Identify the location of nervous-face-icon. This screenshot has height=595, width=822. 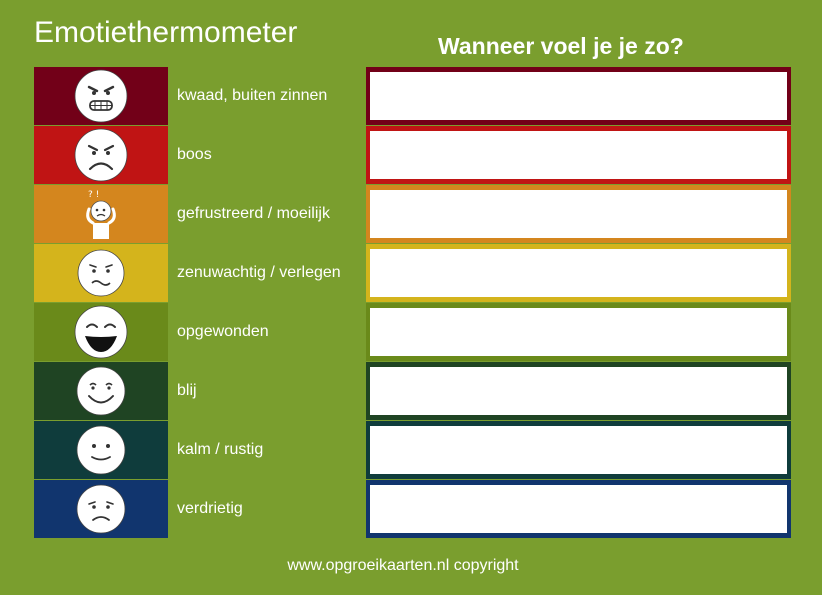
(101, 273).